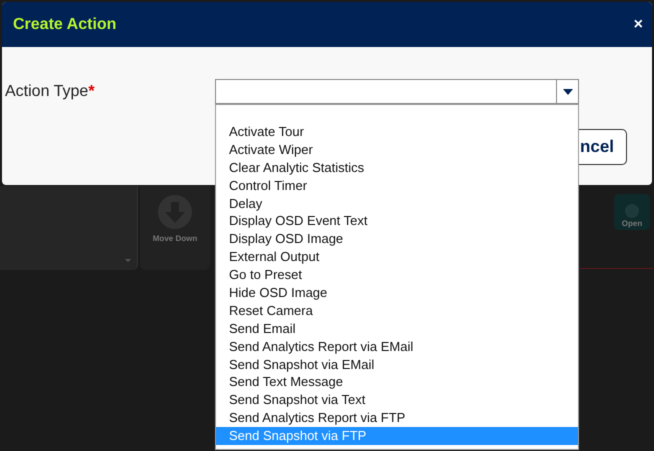 The height and width of the screenshot is (451, 654). Describe the element at coordinates (397, 185) in the screenshot. I see `dropdown-option: Control Timer` at that location.